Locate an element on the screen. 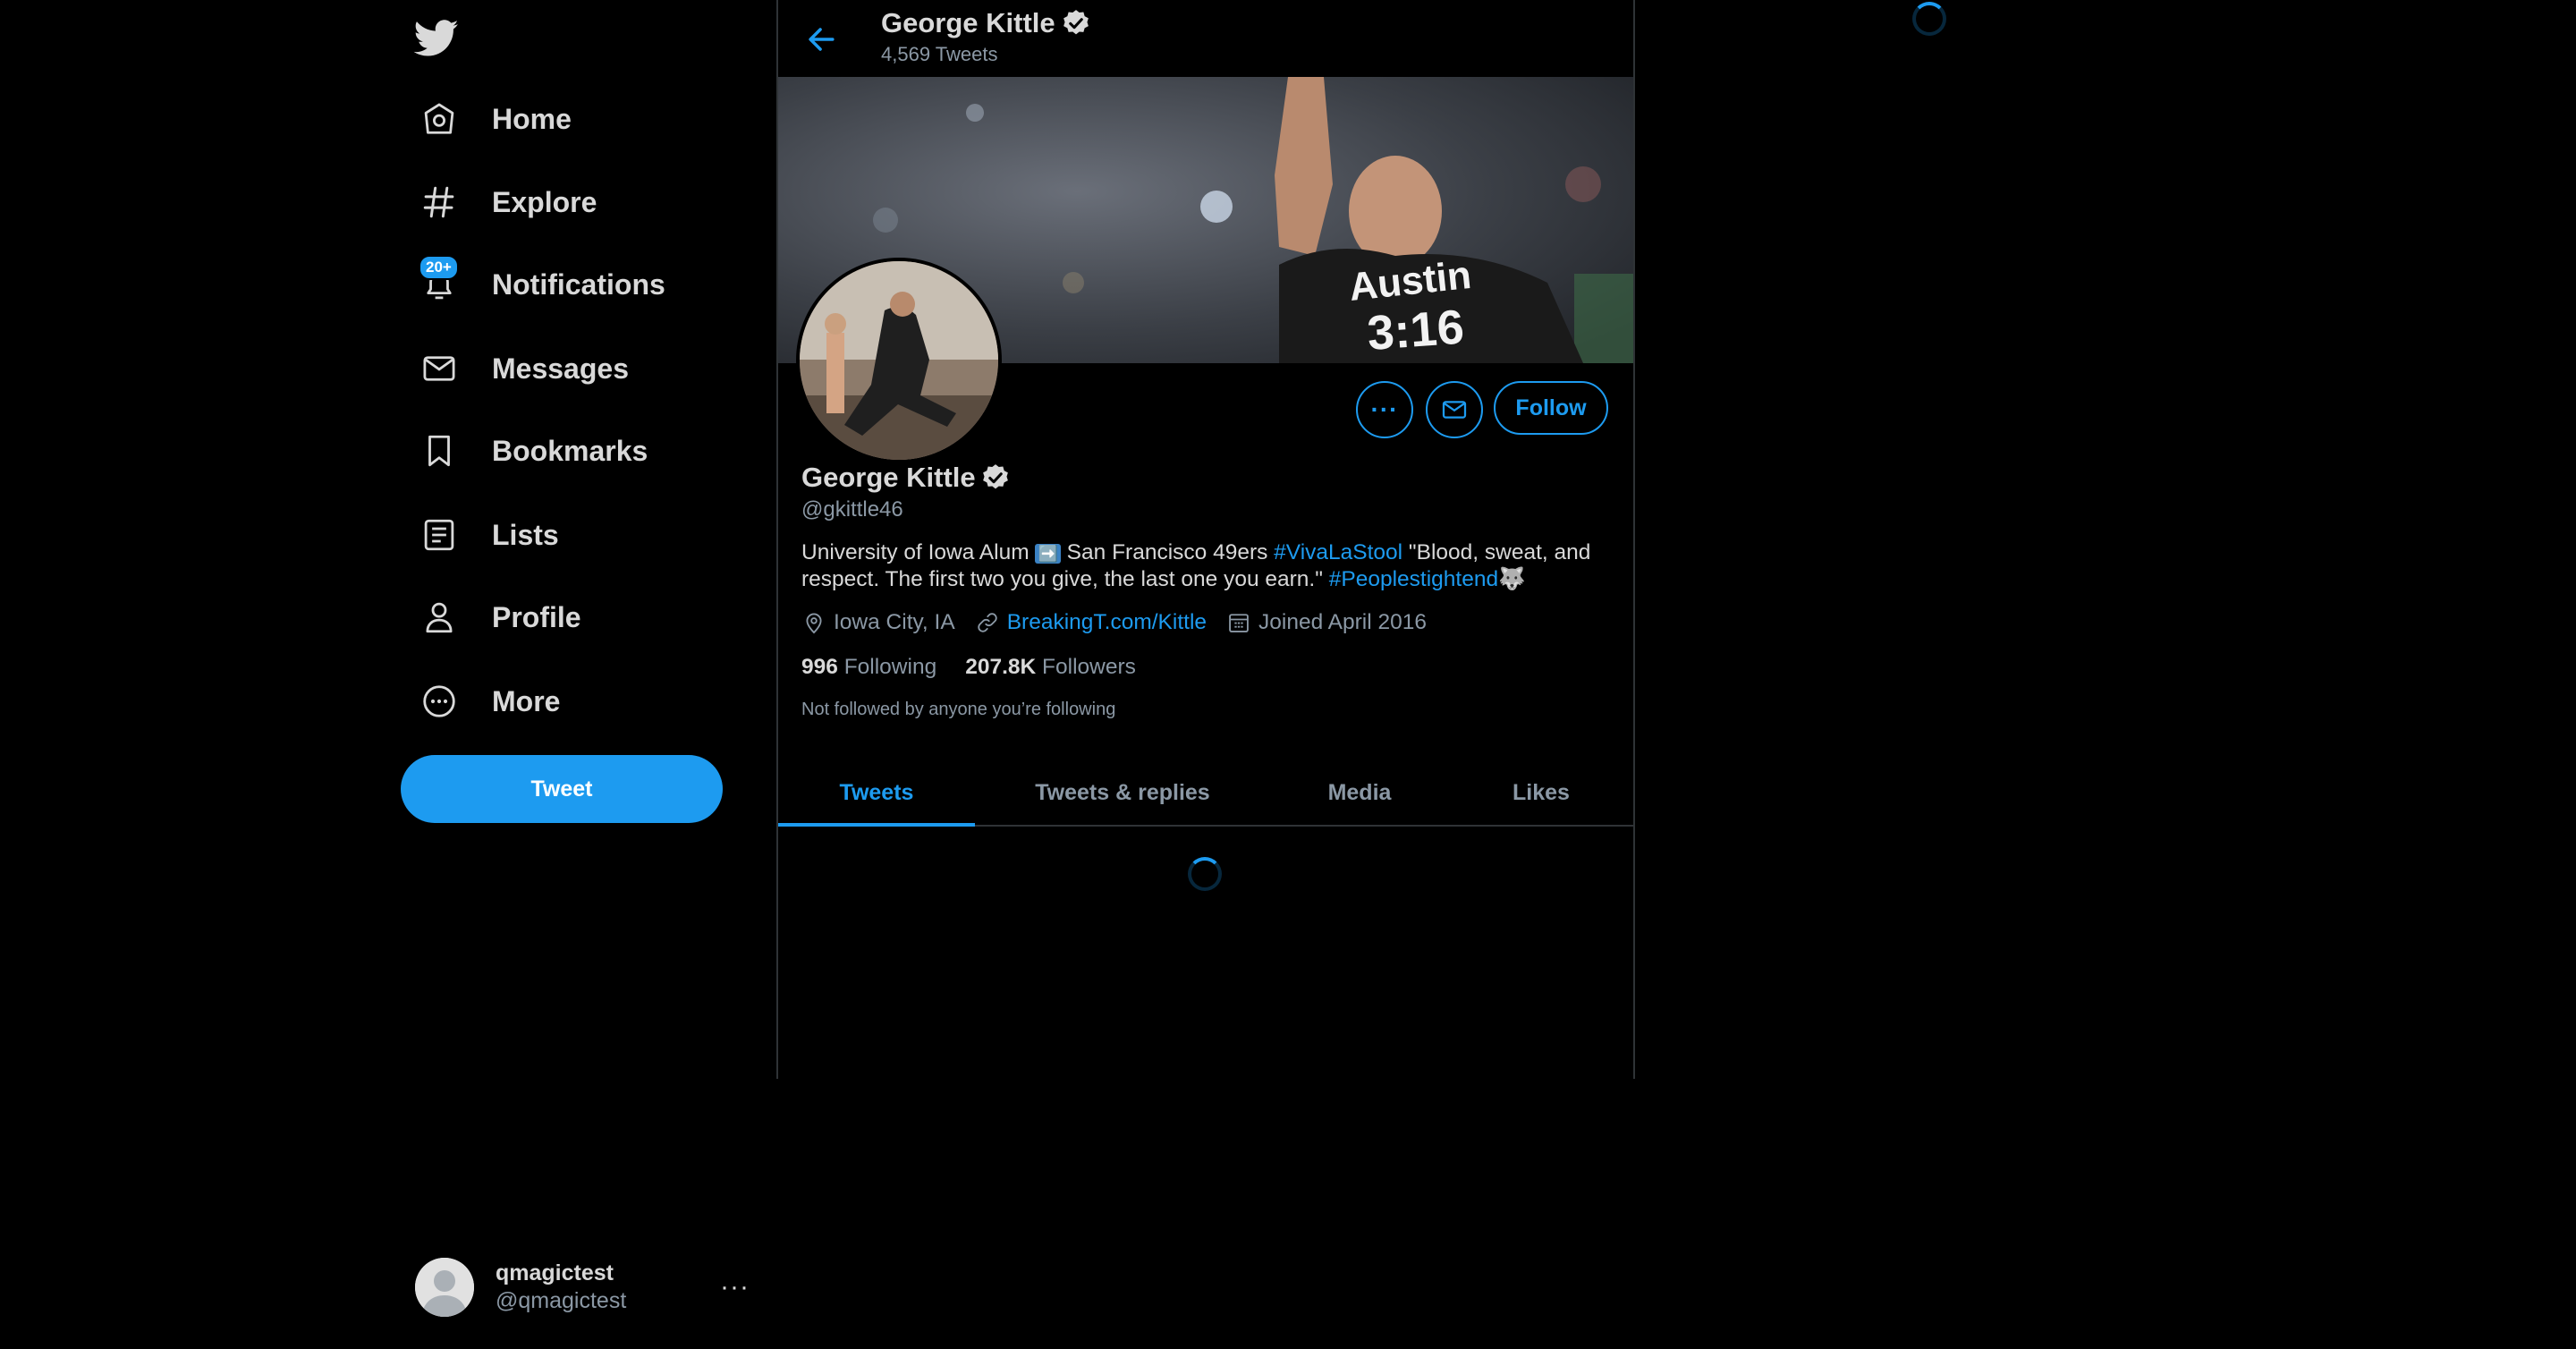 The image size is (2576, 1349). following-count: 996 is located at coordinates (819, 667).